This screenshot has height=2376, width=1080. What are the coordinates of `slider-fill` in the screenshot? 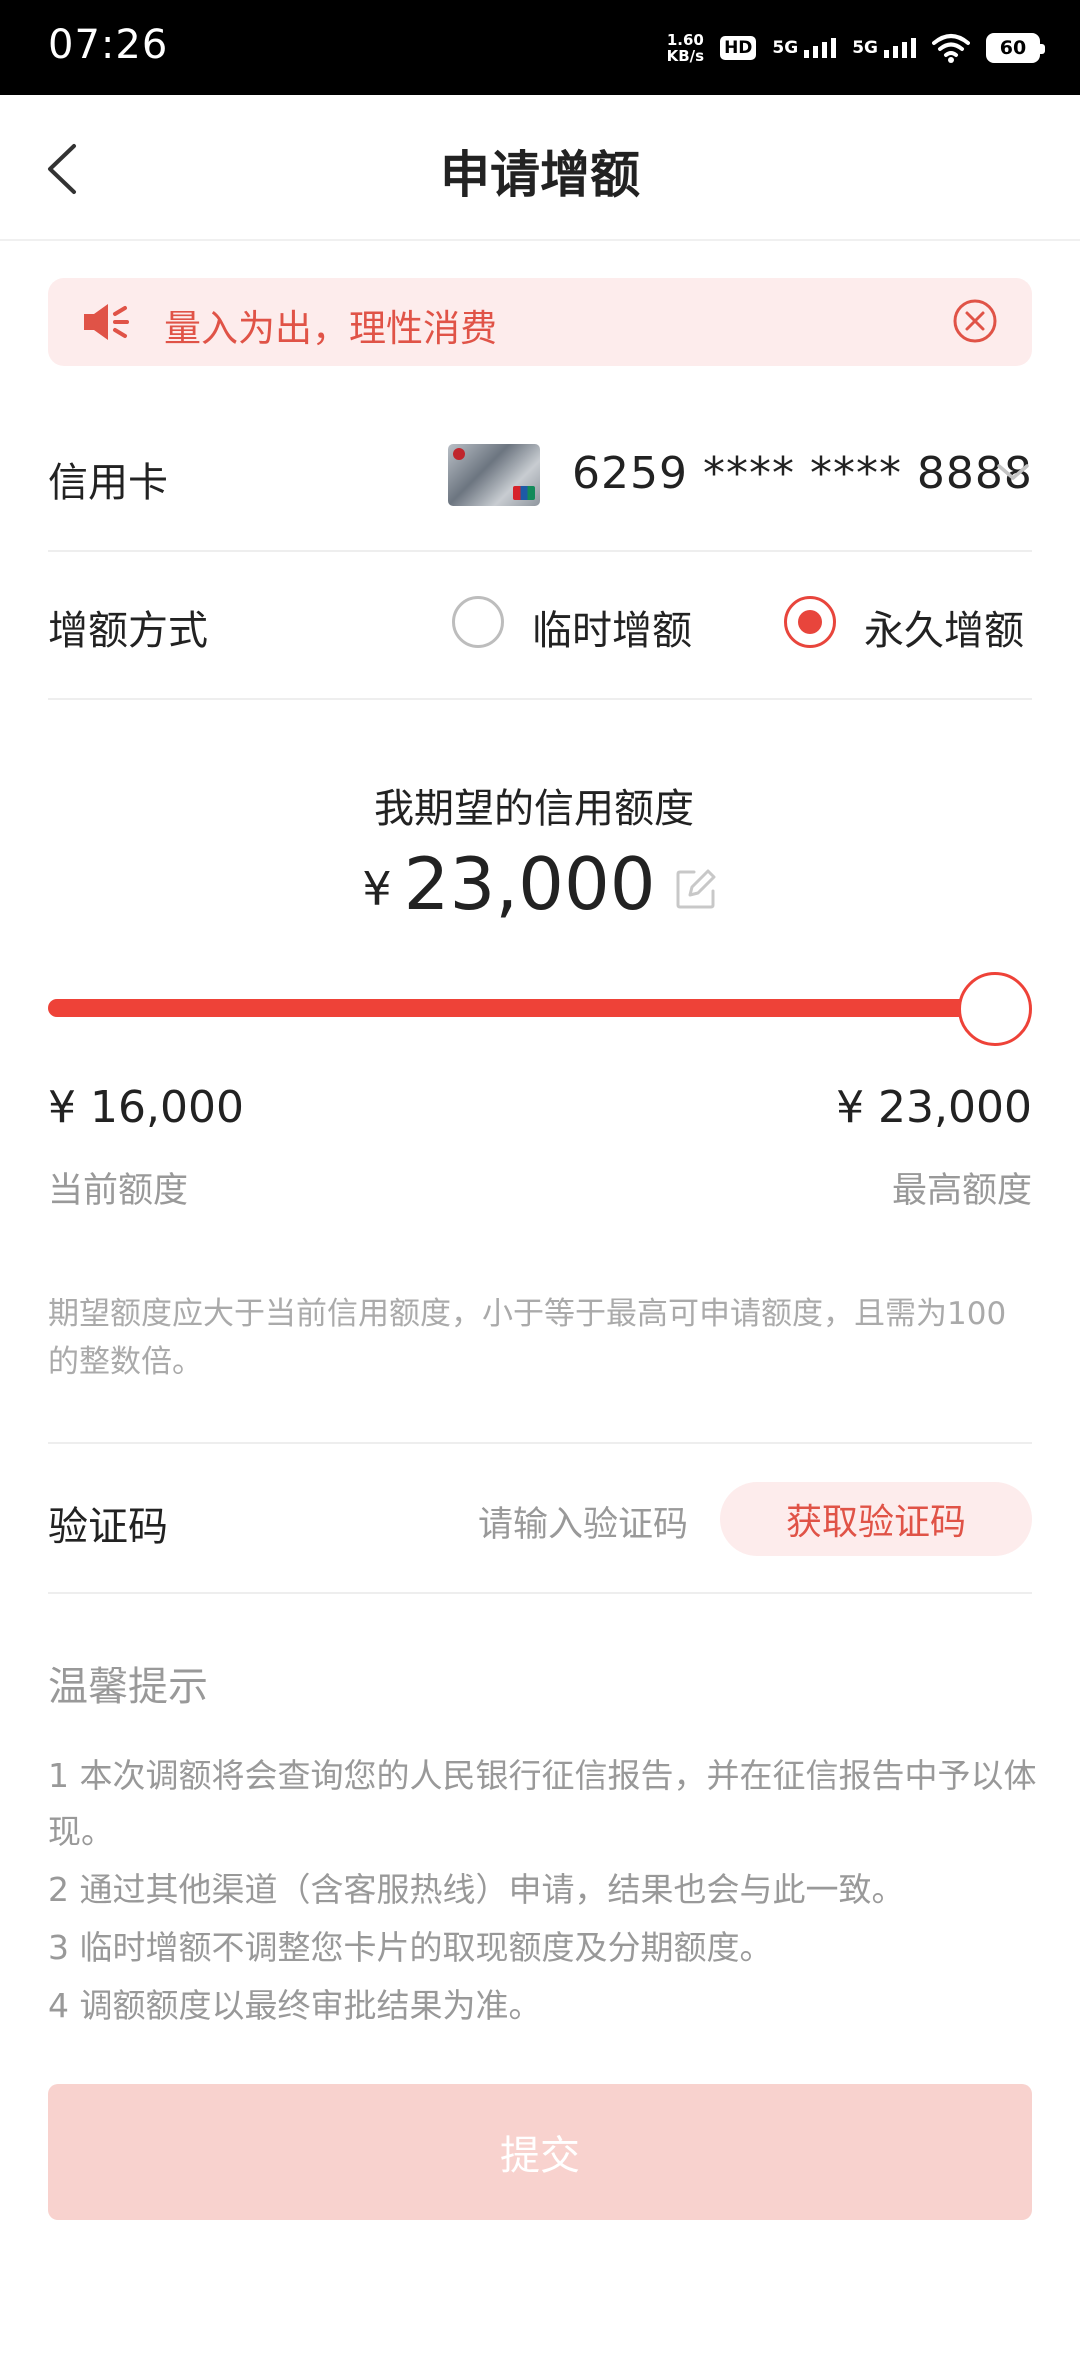 It's located at (520, 1008).